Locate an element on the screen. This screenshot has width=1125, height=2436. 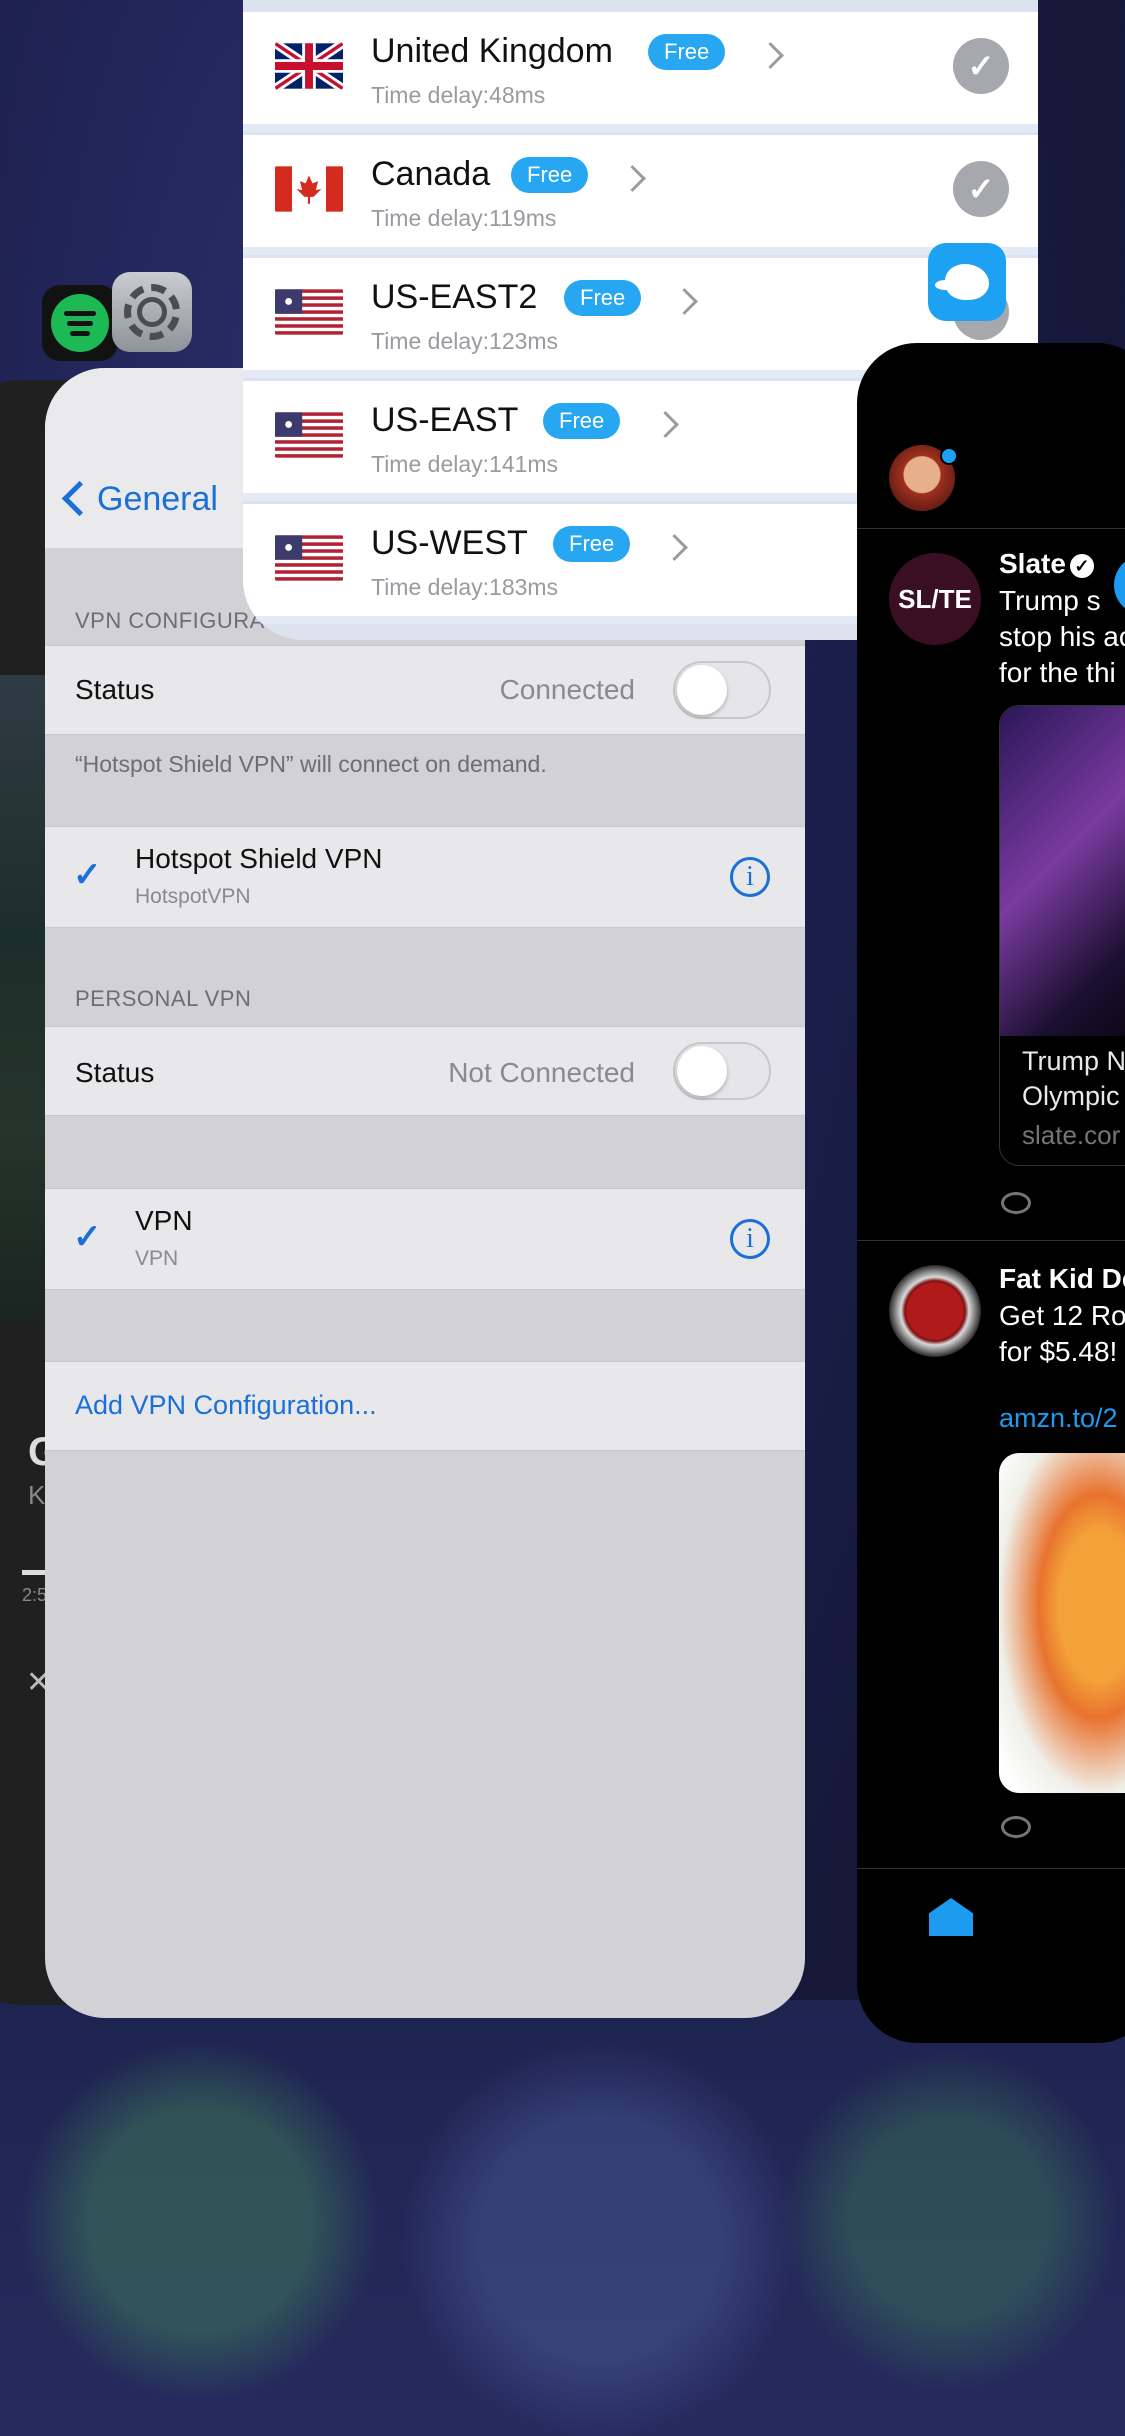
personal-vpn-status-row: Status Not Connected is located at coordinates (425, 1071).